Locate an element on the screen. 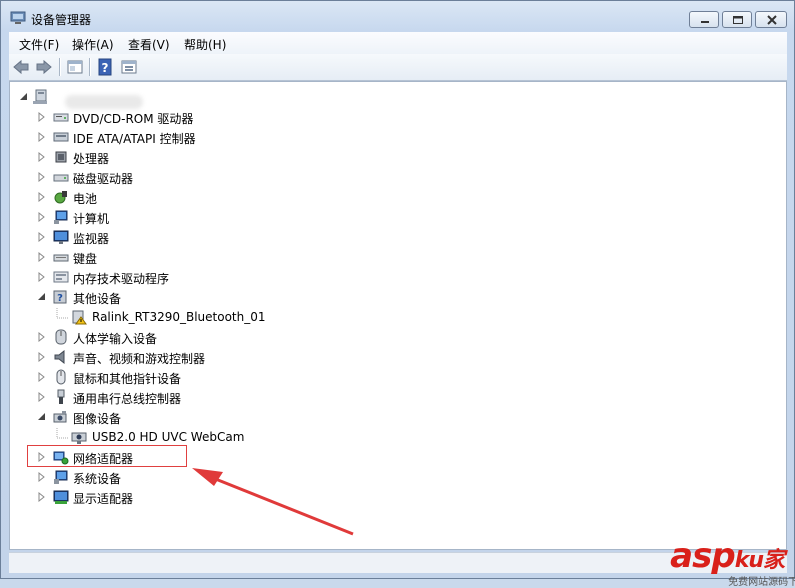 This screenshot has height=588, width=795. annotation-arrow is located at coordinates (273, 502).